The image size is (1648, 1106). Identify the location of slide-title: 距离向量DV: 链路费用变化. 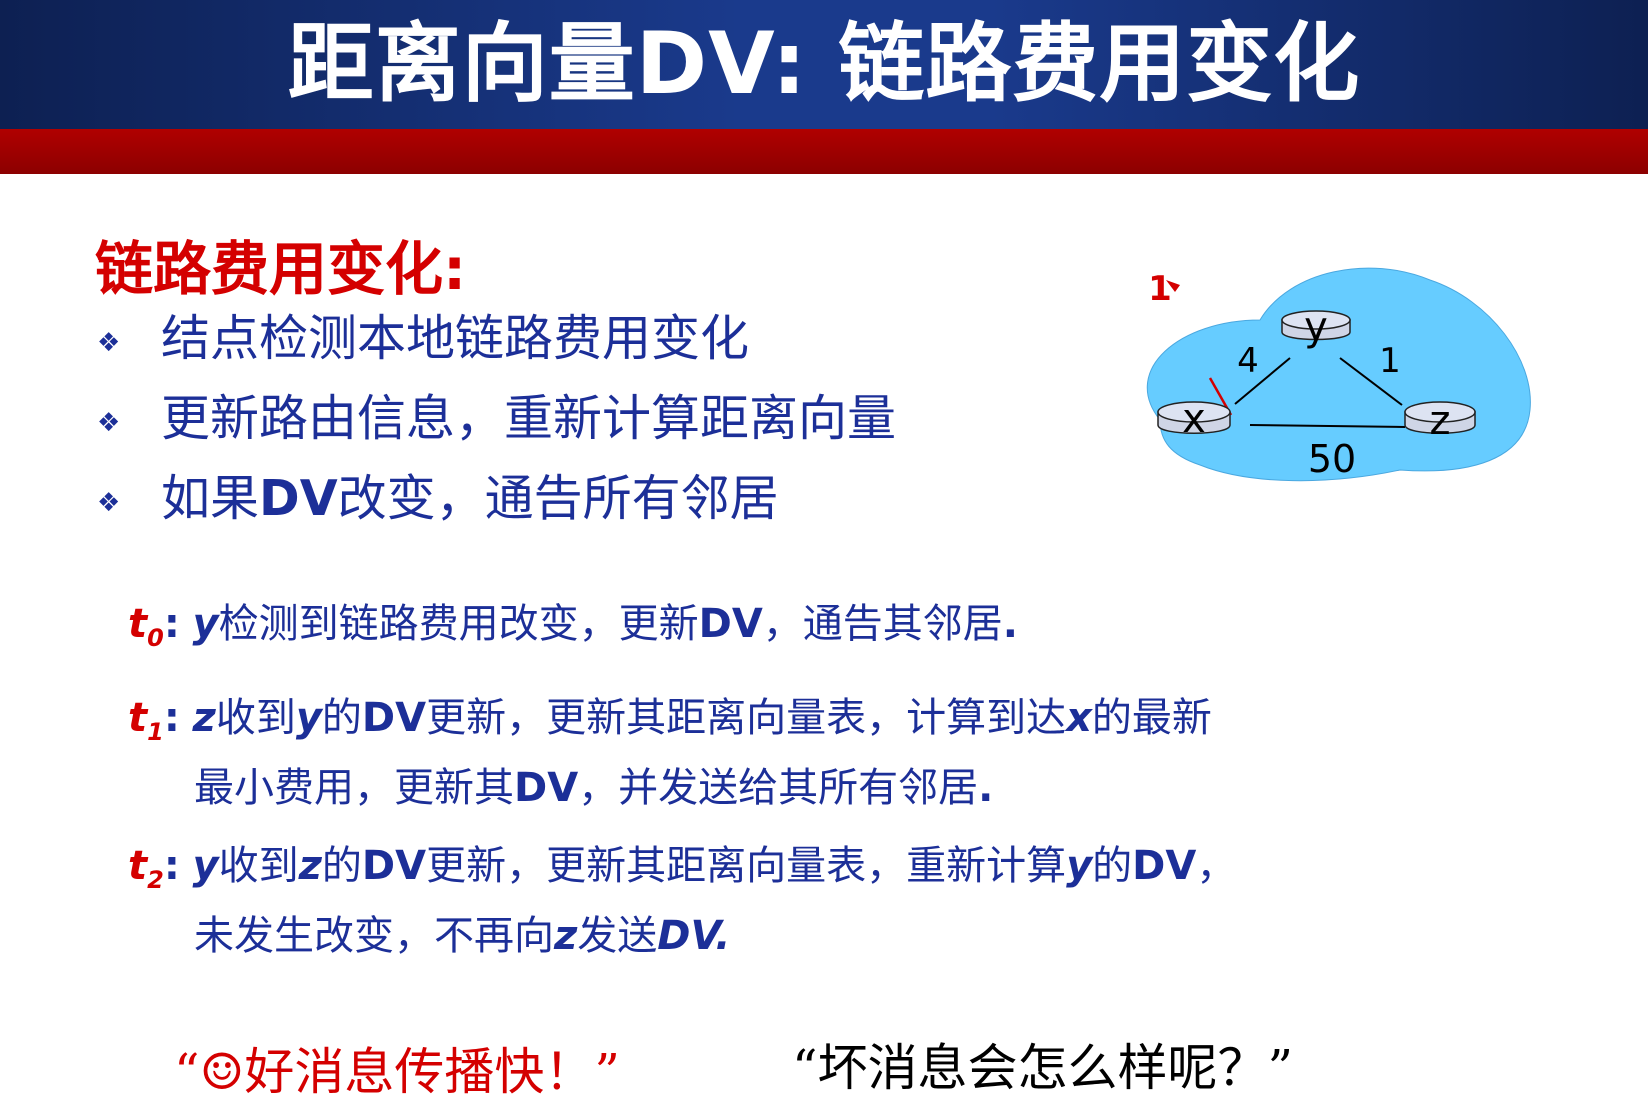
(824, 64).